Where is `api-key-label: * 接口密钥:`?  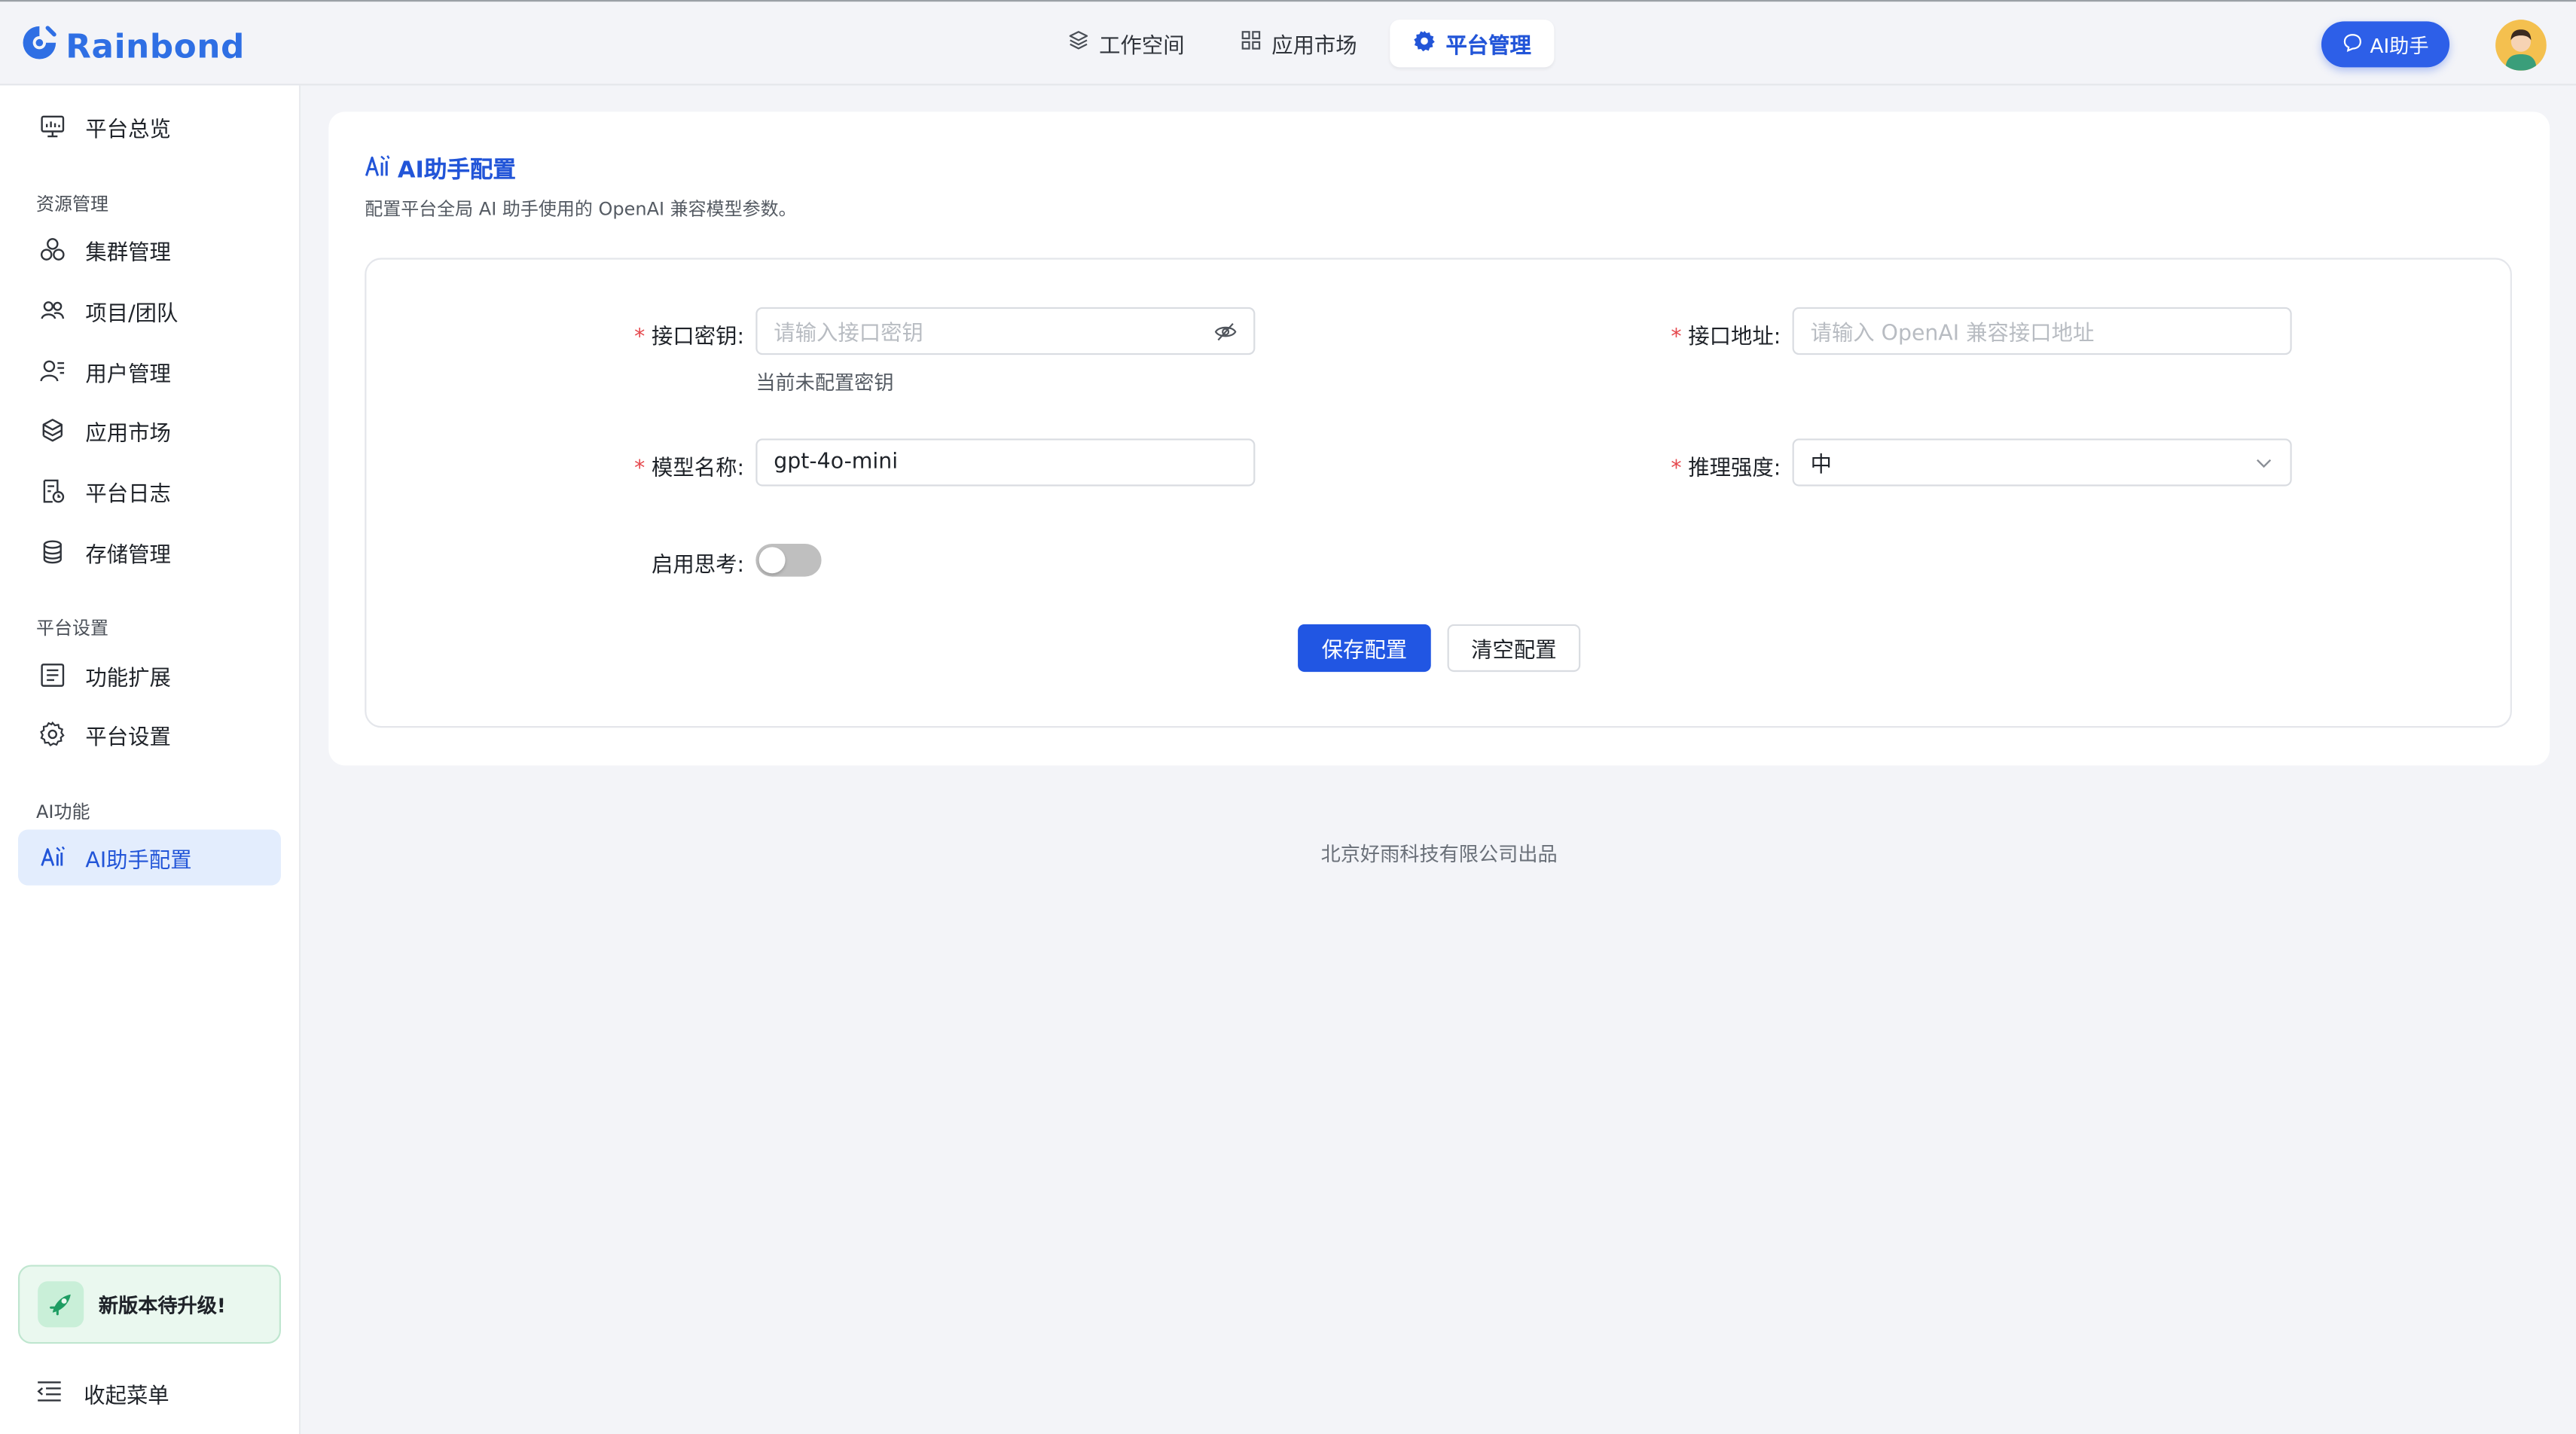 api-key-label: * 接口密钥: is located at coordinates (646, 334).